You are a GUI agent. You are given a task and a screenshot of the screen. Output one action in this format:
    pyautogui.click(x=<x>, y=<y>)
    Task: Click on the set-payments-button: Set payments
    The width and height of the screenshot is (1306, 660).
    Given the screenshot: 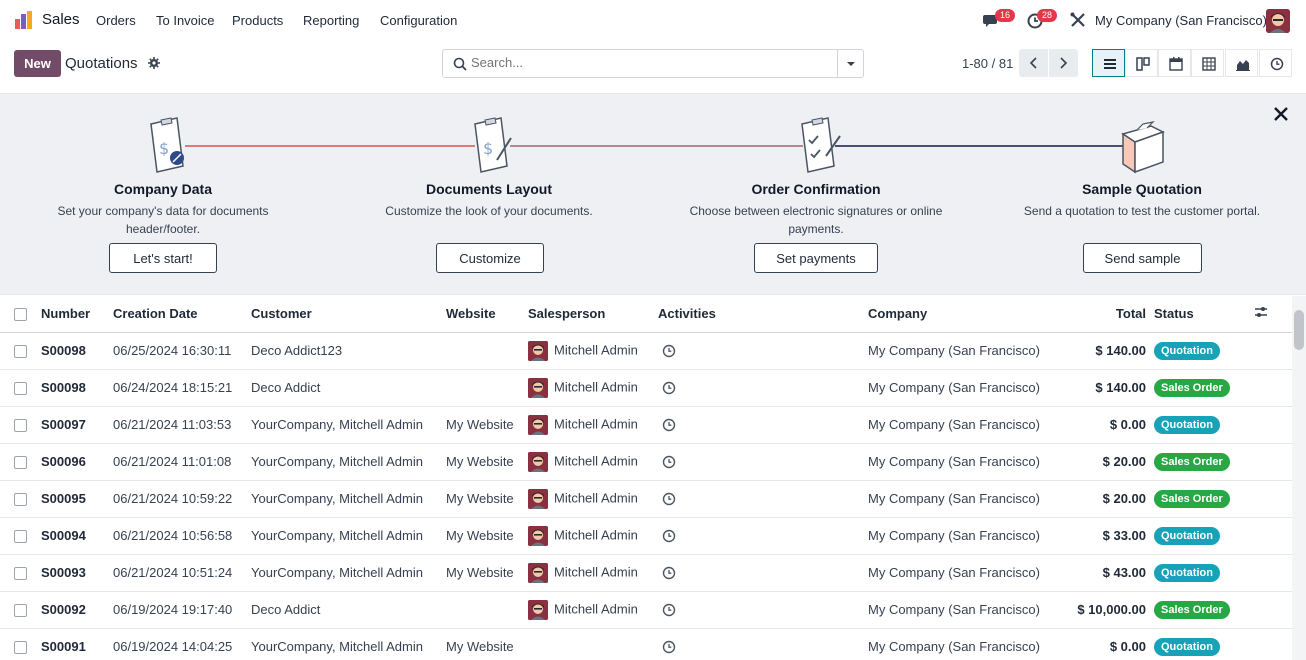 What is the action you would take?
    pyautogui.click(x=816, y=258)
    